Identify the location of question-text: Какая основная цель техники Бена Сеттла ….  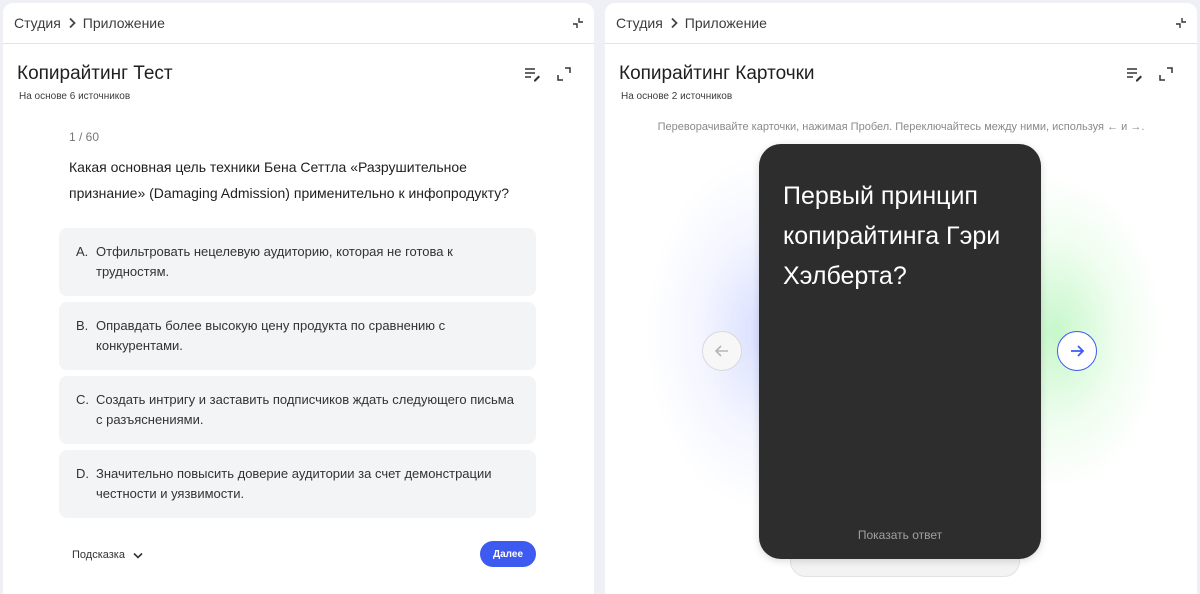
(289, 180).